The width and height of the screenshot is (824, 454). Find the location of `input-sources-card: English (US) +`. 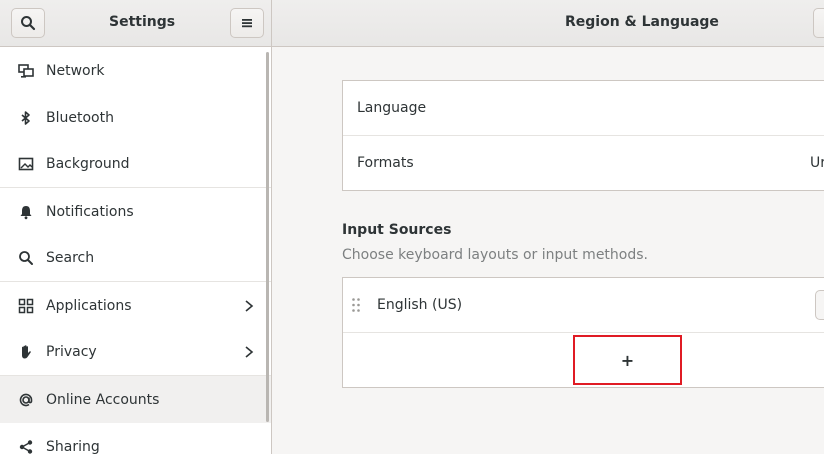

input-sources-card: English (US) + is located at coordinates (583, 332).